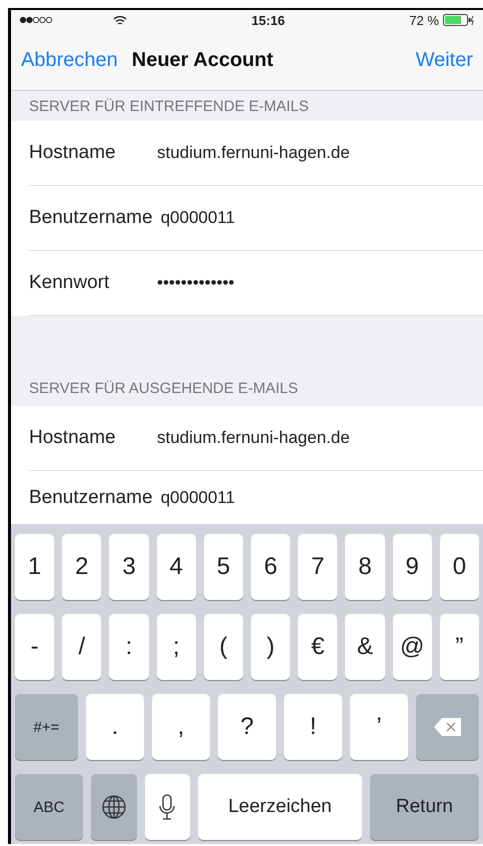 The width and height of the screenshot is (483, 846). What do you see at coordinates (36, 20) in the screenshot?
I see `signal-icon` at bounding box center [36, 20].